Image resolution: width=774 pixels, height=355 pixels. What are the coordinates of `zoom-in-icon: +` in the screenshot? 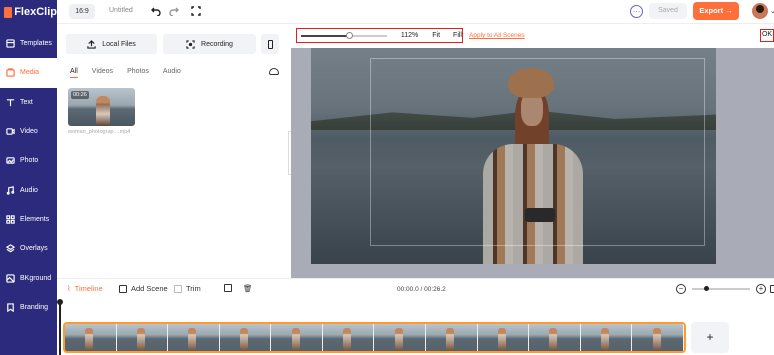 It's located at (761, 289).